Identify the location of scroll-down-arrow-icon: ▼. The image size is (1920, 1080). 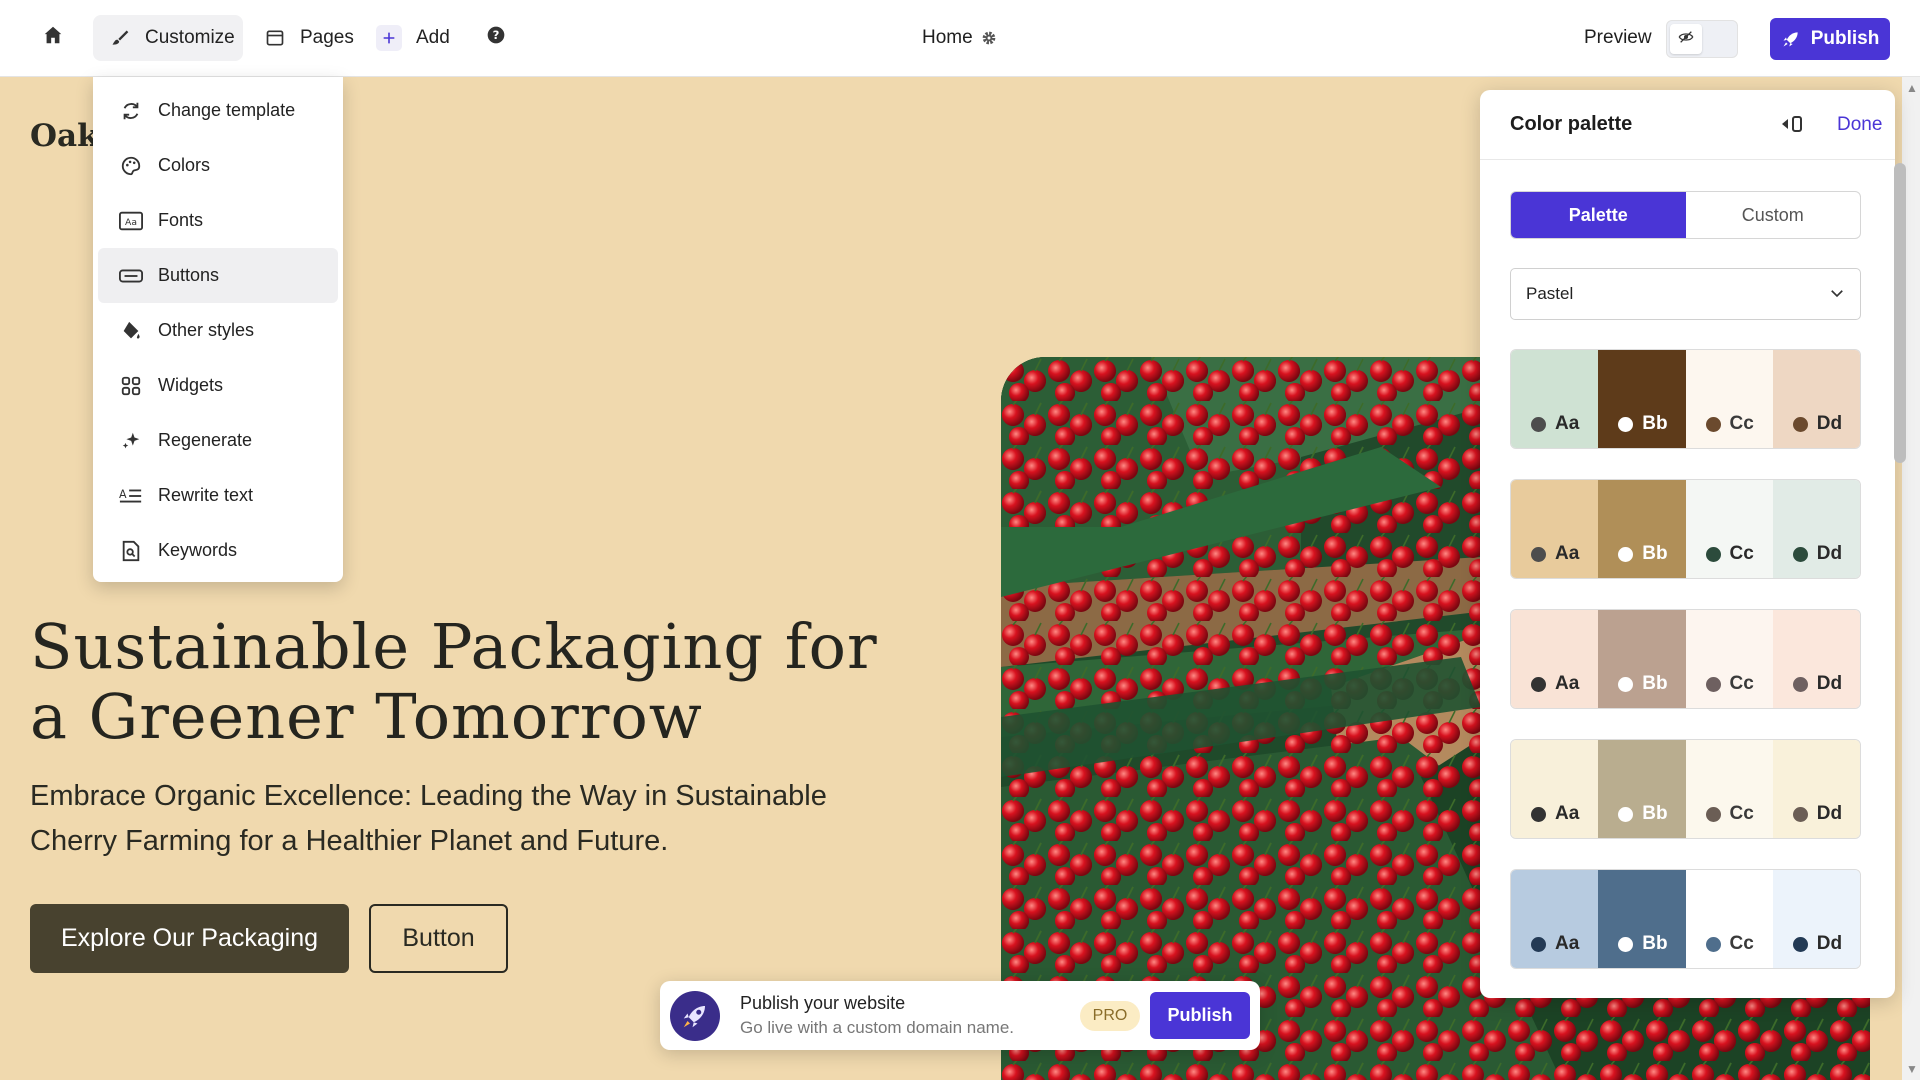
(1912, 1069).